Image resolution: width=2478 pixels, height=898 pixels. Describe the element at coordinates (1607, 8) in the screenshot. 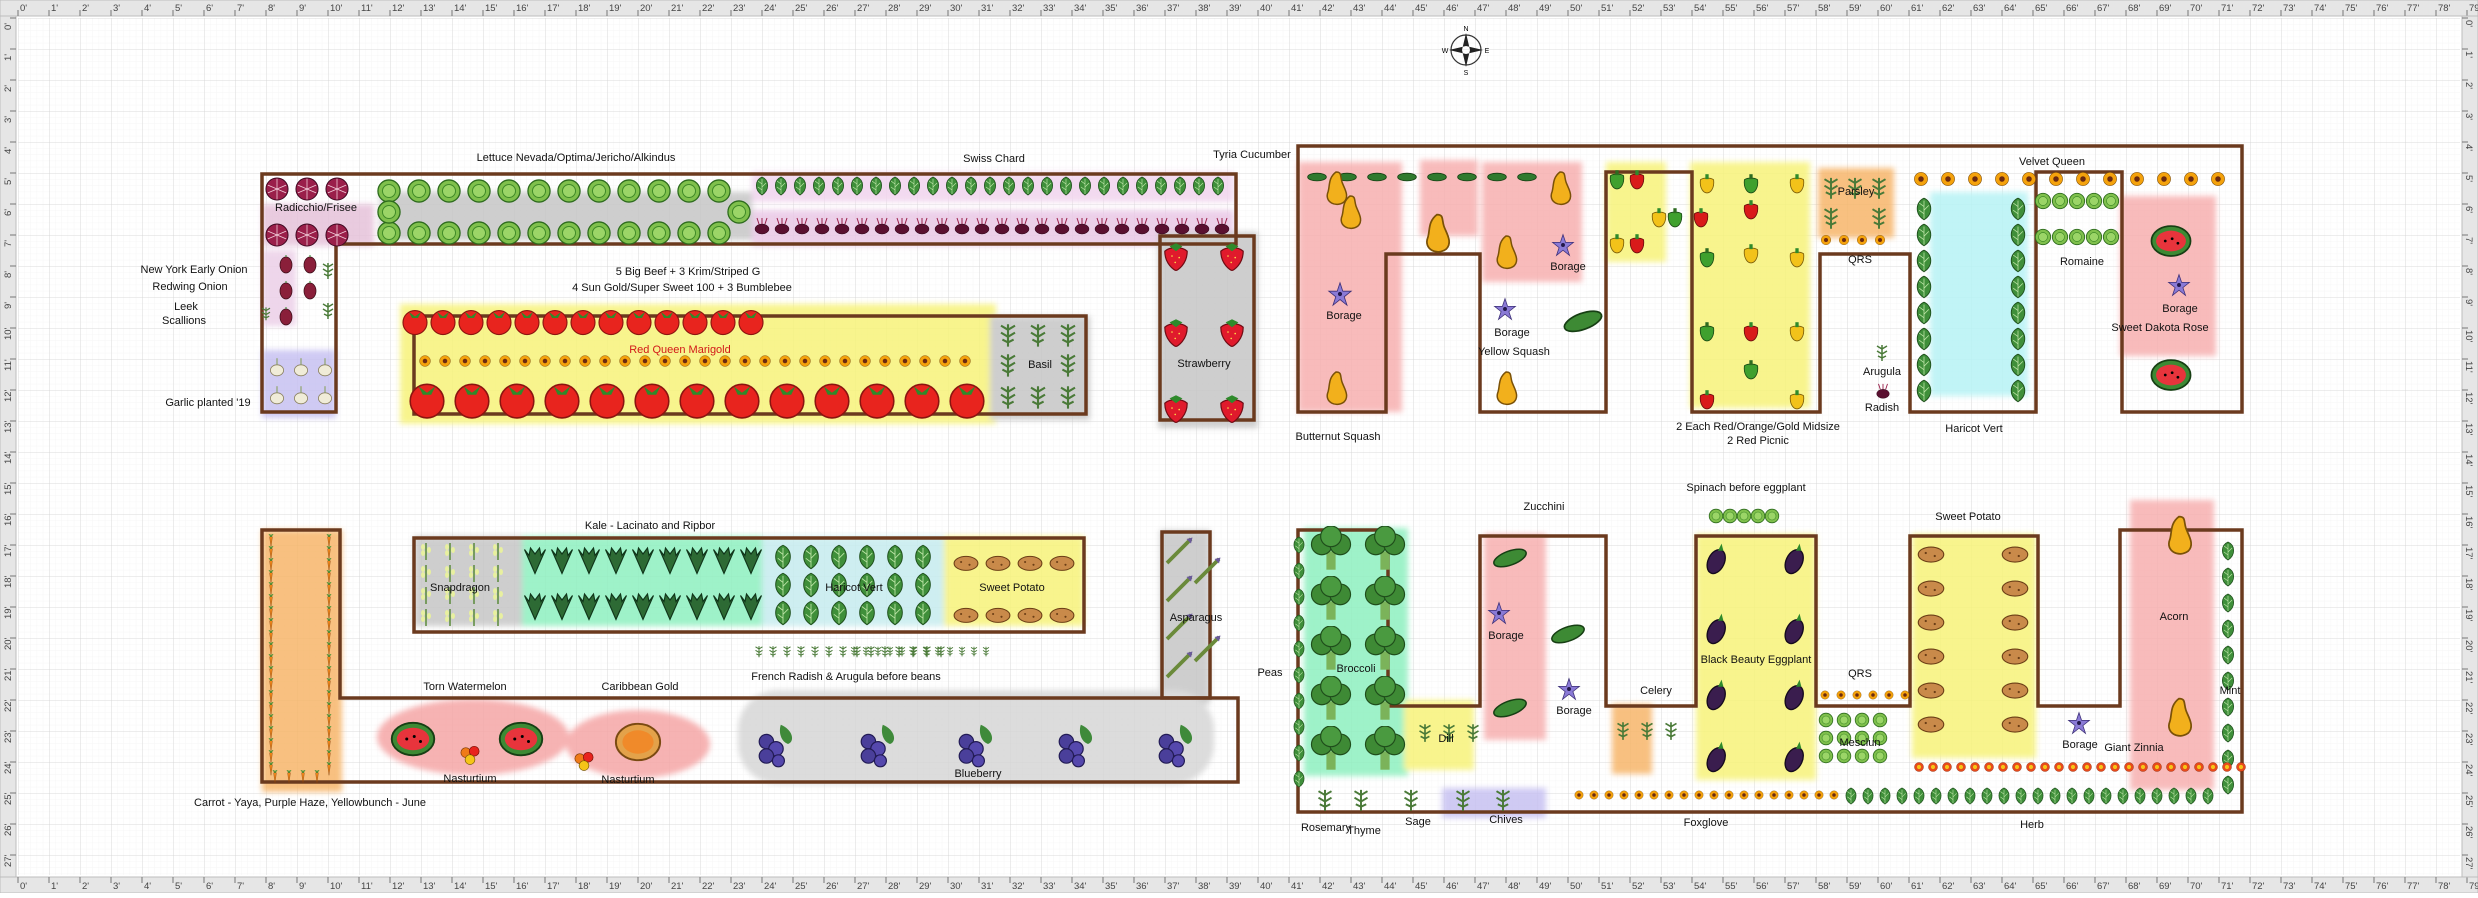

I see `ruler-top-label: 51'` at that location.